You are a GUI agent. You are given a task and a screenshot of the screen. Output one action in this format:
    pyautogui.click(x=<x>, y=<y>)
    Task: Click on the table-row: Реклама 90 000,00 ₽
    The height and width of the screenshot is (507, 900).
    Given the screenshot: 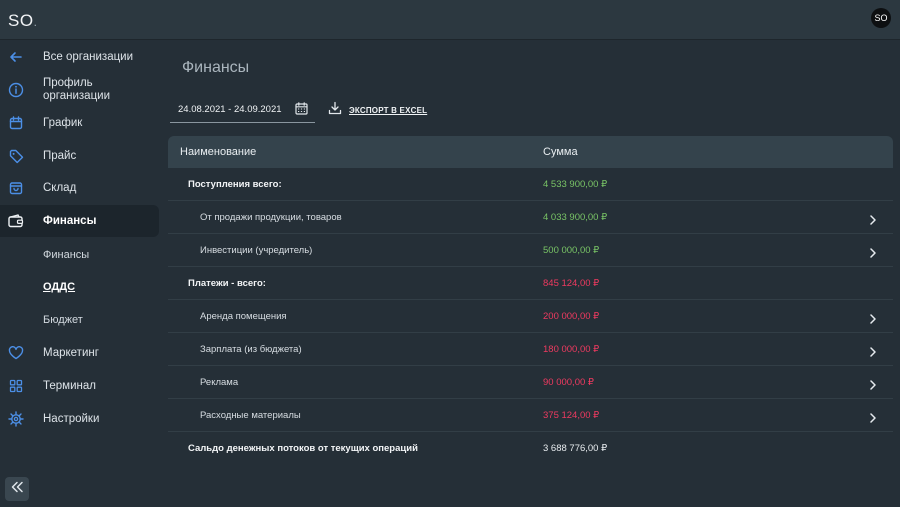 What is the action you would take?
    pyautogui.click(x=530, y=382)
    